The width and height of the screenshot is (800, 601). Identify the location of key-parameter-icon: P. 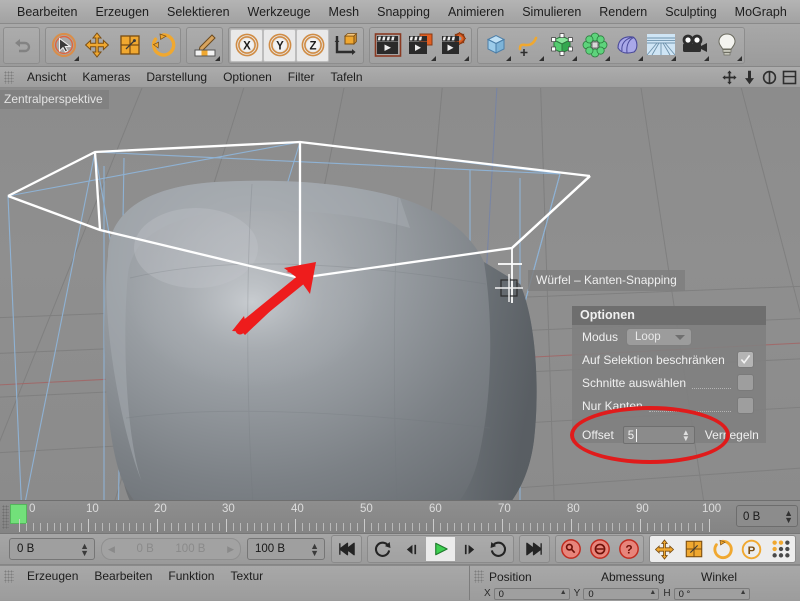
(751, 549).